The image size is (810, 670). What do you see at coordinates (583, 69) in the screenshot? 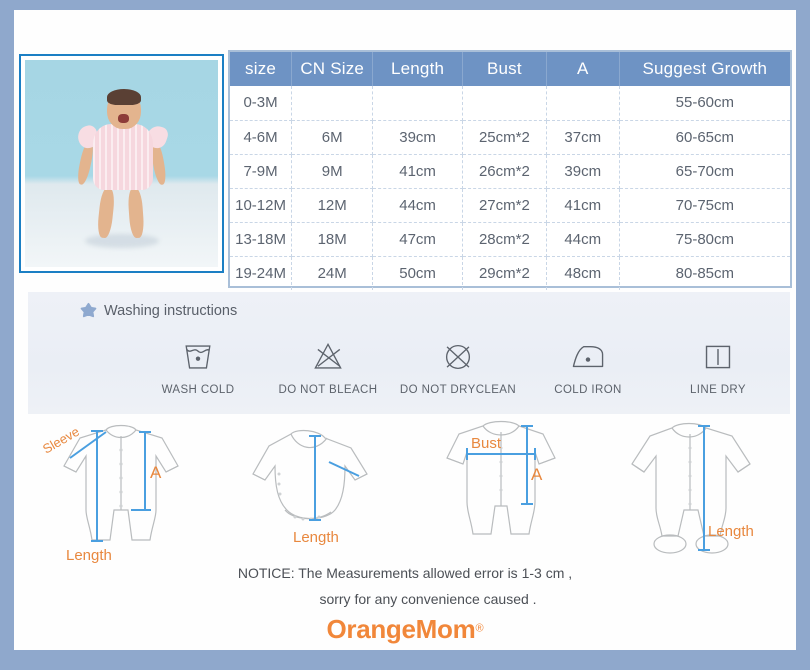
I see `column-header-a: A` at bounding box center [583, 69].